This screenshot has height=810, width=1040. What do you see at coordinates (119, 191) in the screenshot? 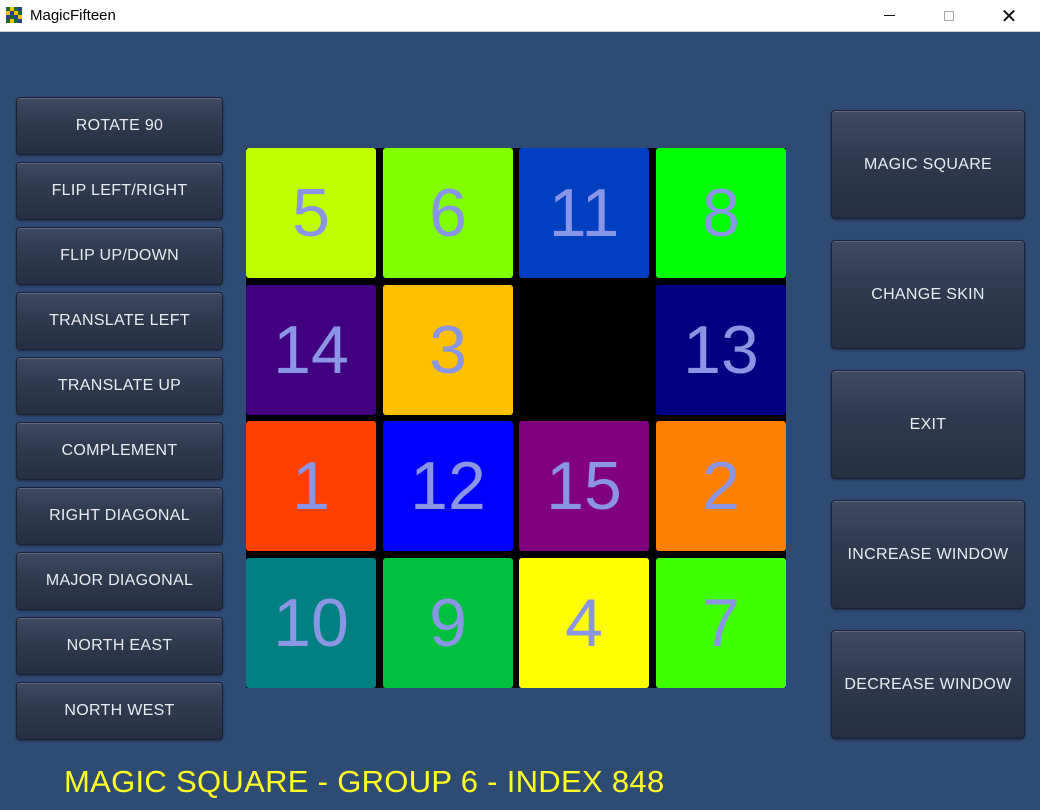
I see `flip-left-right-button: FLIP LEFT/RIGHT` at bounding box center [119, 191].